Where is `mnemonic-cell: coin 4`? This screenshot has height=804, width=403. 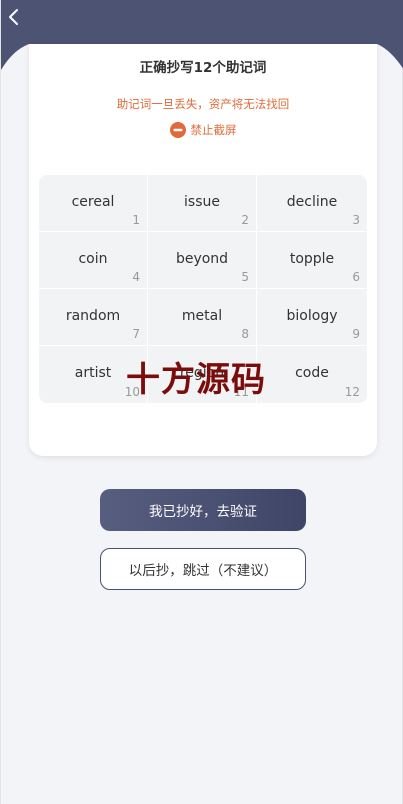
mnemonic-cell: coin 4 is located at coordinates (93, 260).